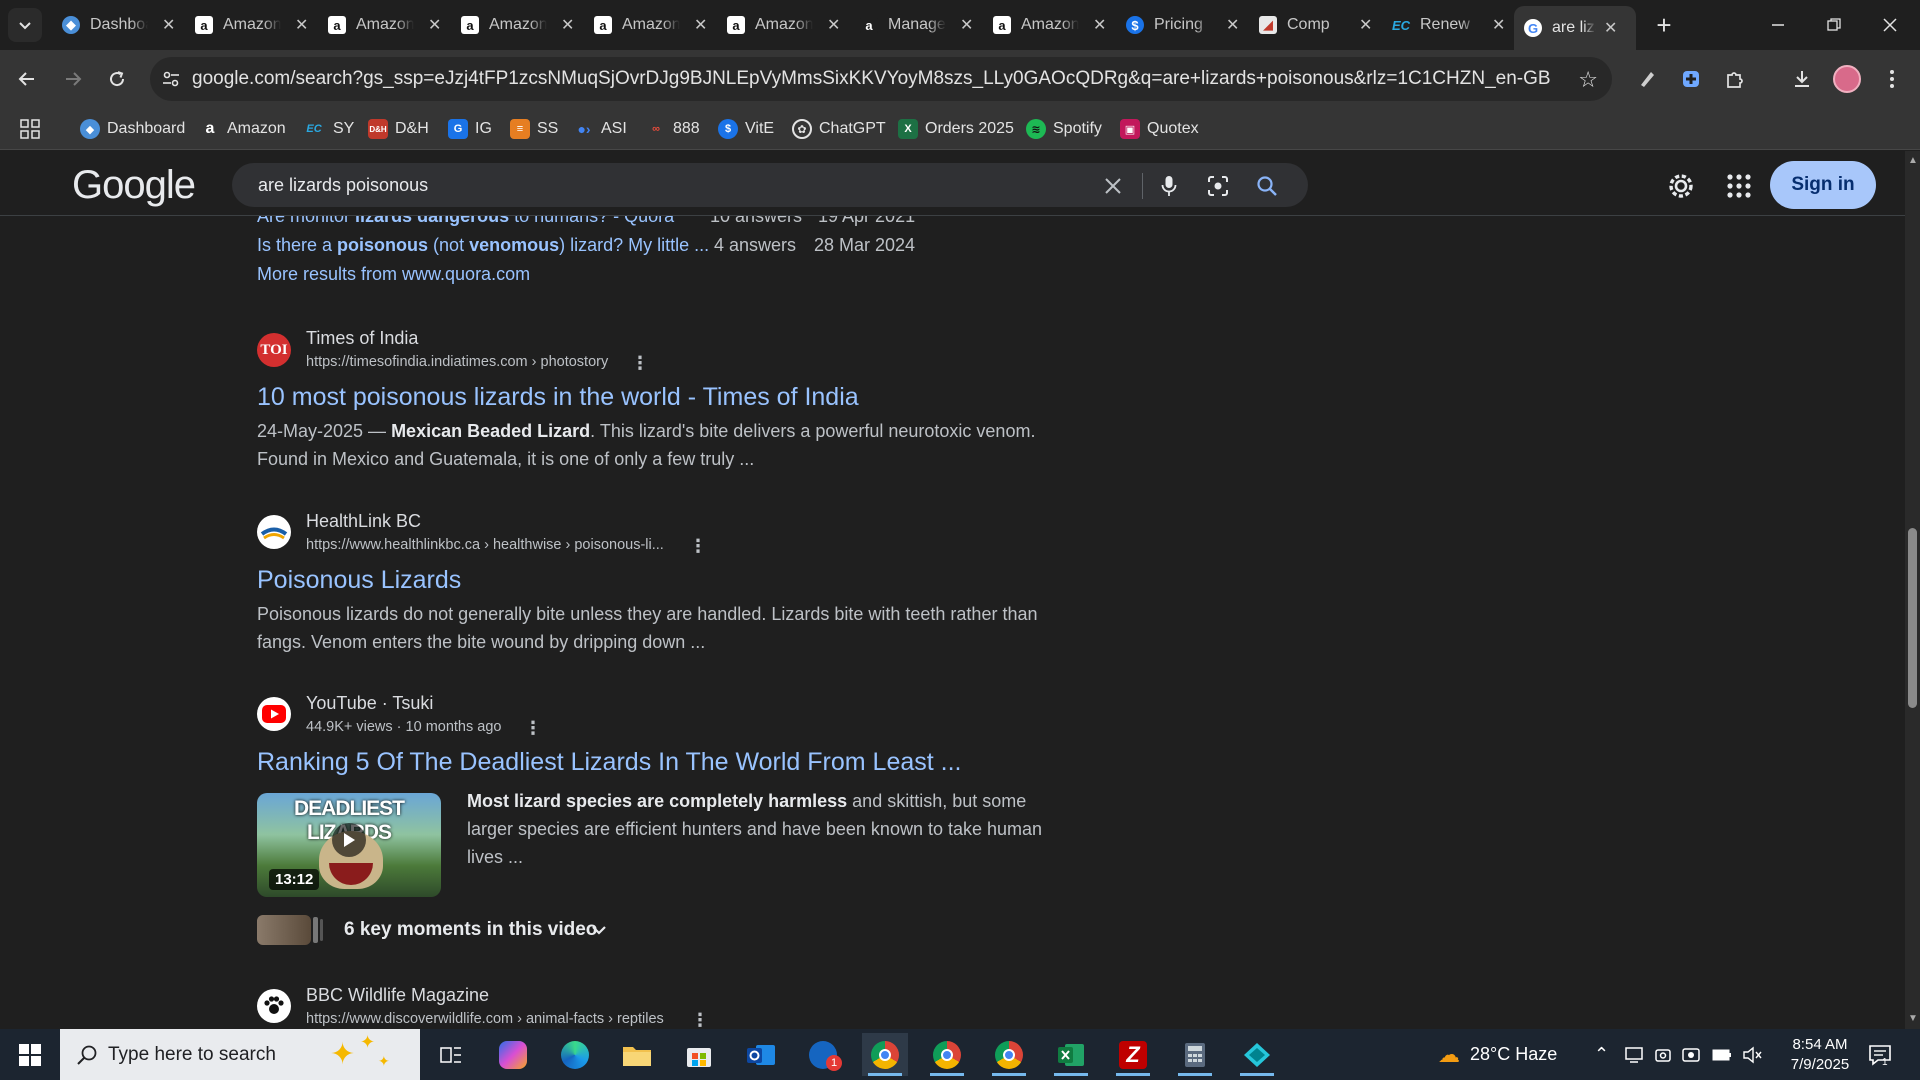 This screenshot has width=1920, height=1080. I want to click on result-title-link: Poisonous Lizards, so click(359, 580).